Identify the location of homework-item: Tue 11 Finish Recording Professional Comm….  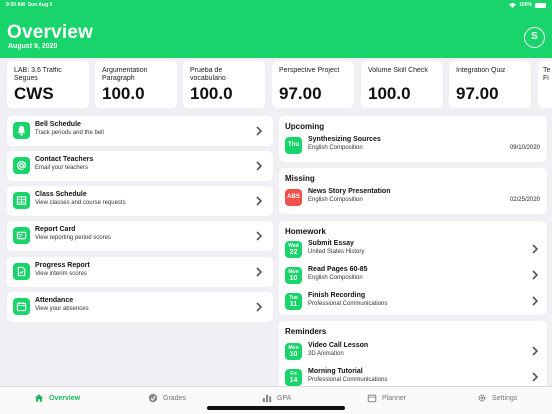
(413, 304).